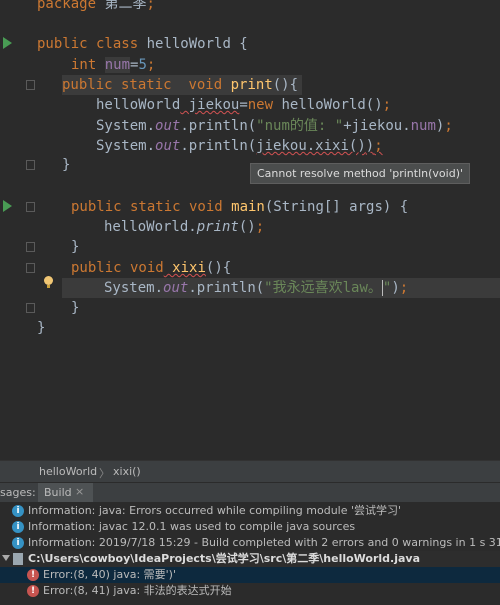 Image resolution: width=500 pixels, height=605 pixels. I want to click on error-icon: !, so click(33, 591).